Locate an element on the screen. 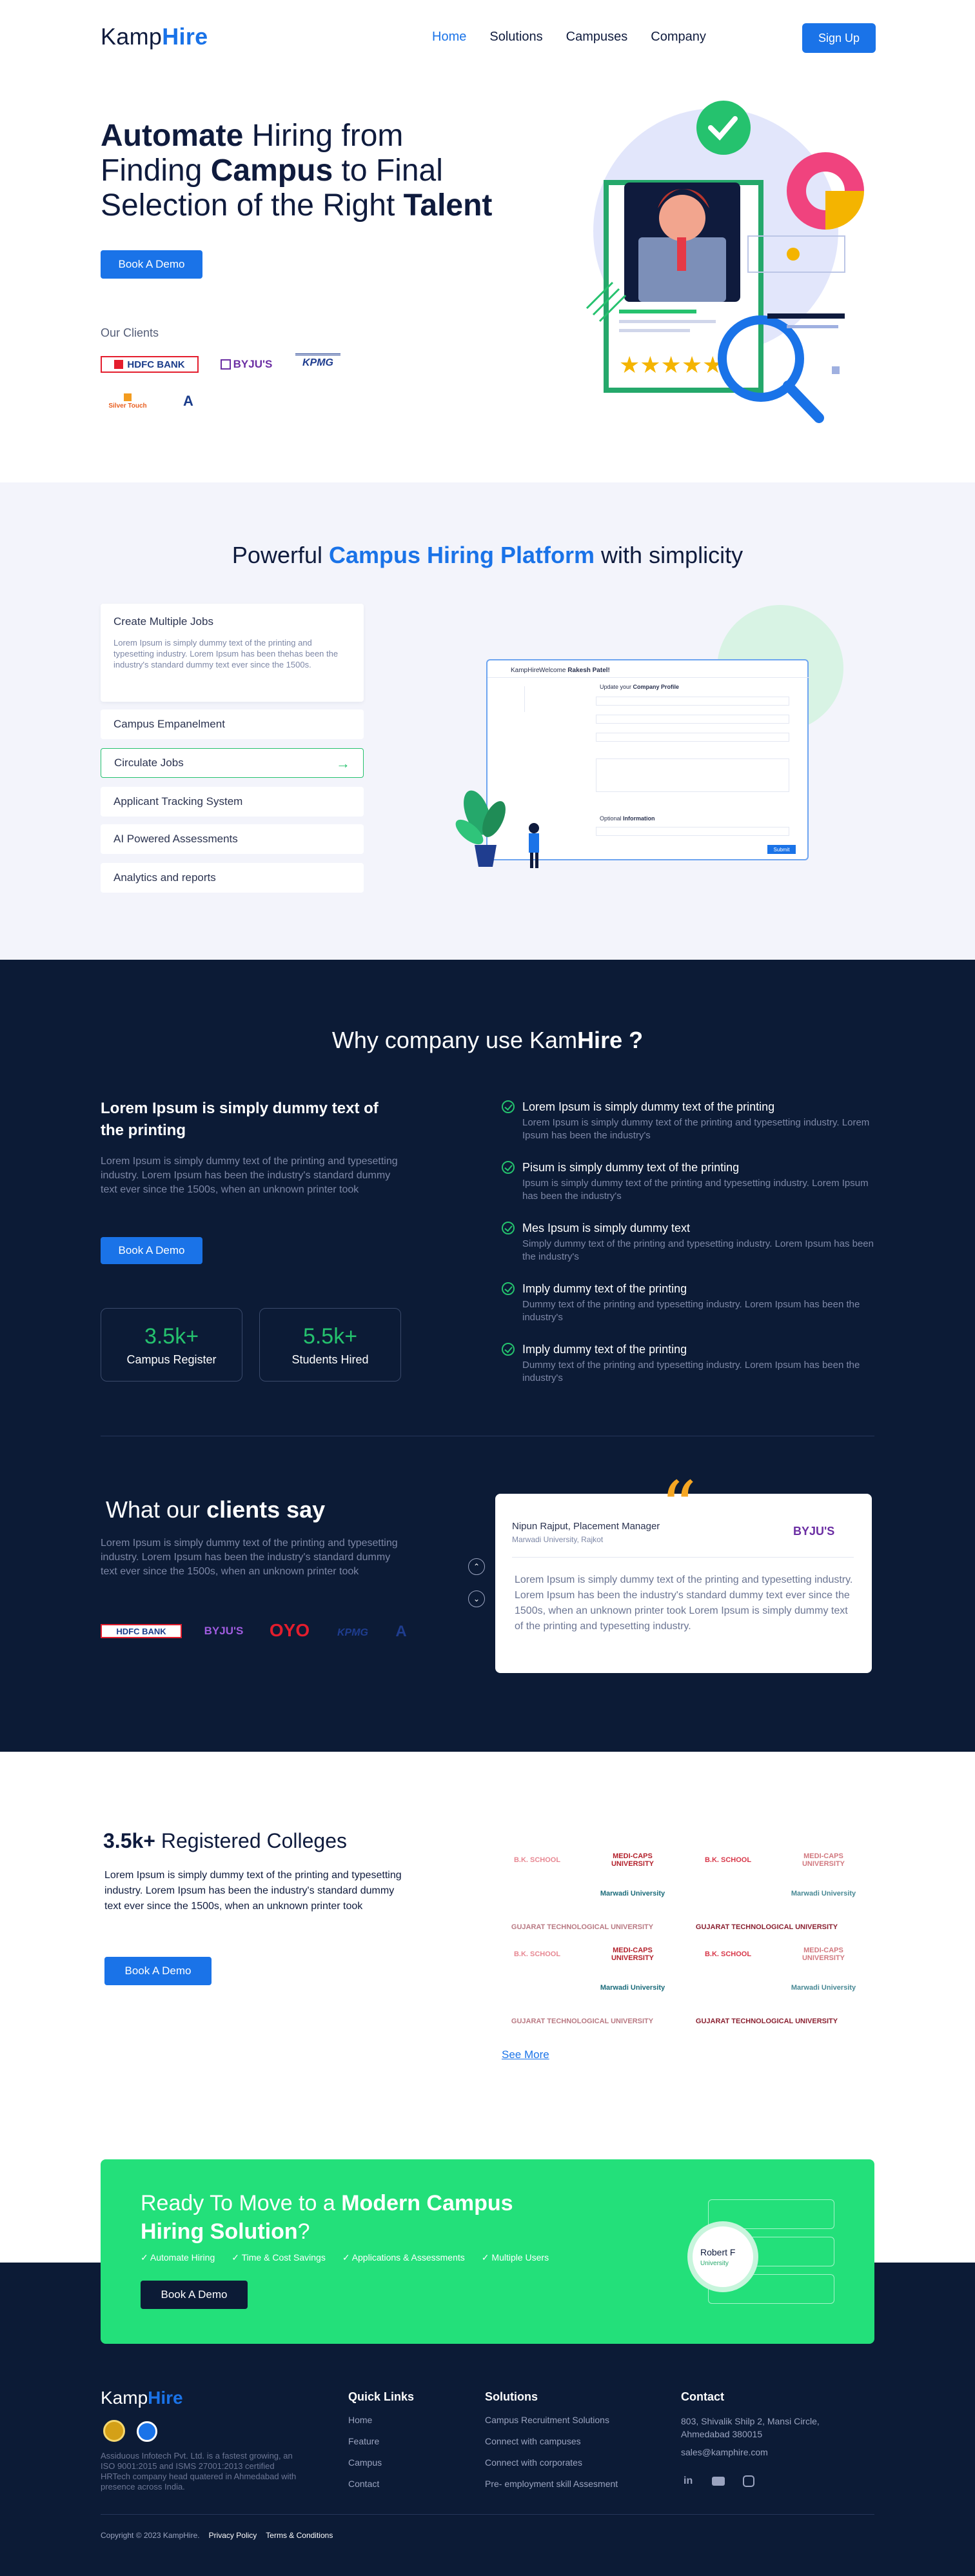  footer-link: Connect with campuses is located at coordinates (533, 2441).